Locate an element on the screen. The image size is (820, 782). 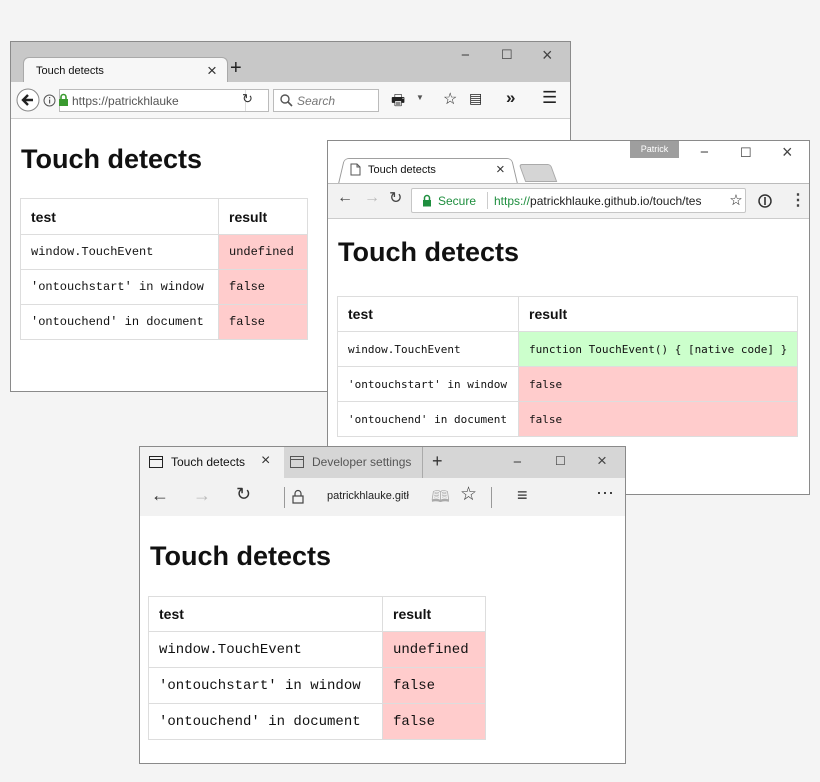
back-button is located at coordinates (28, 100).